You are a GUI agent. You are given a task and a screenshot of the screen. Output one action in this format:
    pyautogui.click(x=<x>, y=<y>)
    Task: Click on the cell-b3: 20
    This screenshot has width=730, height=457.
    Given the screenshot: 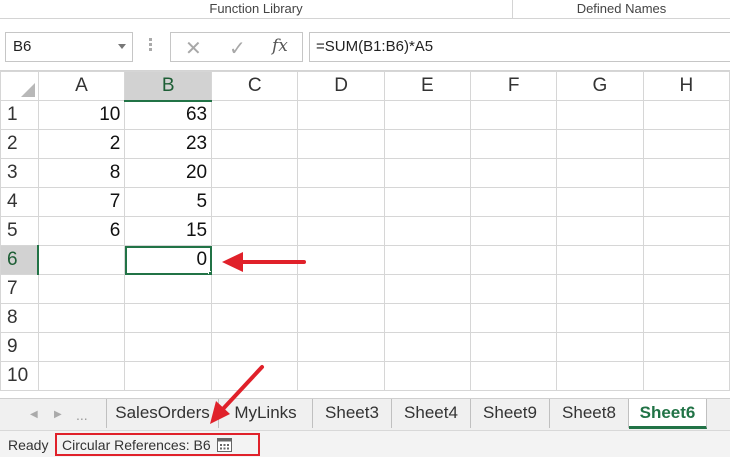 What is the action you would take?
    pyautogui.click(x=168, y=173)
    